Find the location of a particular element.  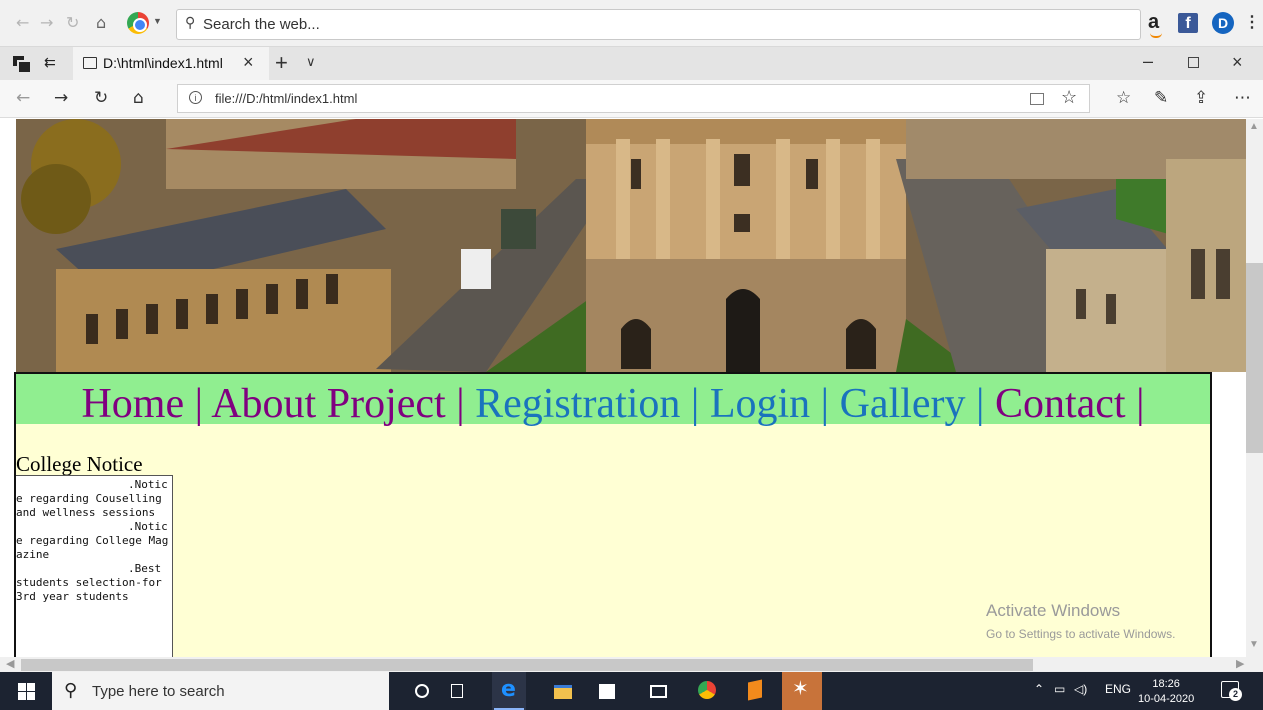

page-icon is located at coordinates (90, 63).